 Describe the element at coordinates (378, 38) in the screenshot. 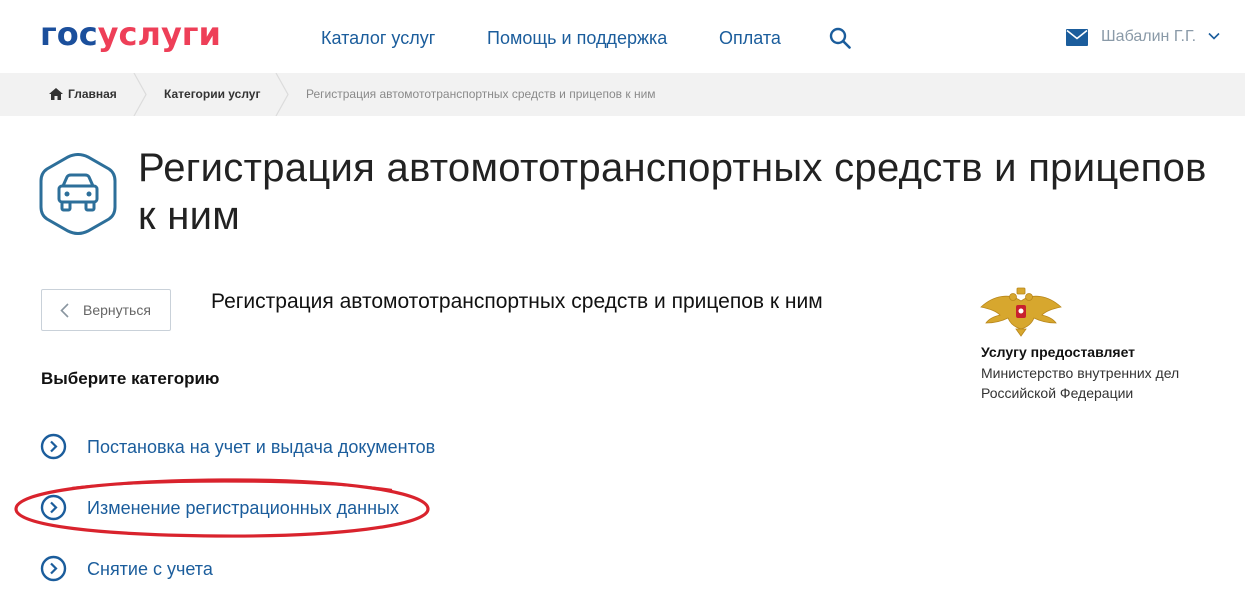

I see `nav-catalog-link: Каталог услуг` at that location.